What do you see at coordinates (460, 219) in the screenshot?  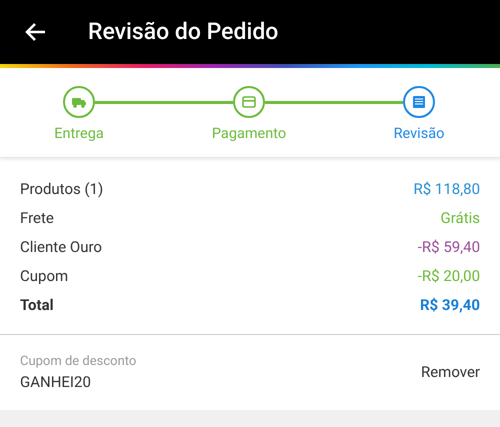 I see `summary-value: Grátis` at bounding box center [460, 219].